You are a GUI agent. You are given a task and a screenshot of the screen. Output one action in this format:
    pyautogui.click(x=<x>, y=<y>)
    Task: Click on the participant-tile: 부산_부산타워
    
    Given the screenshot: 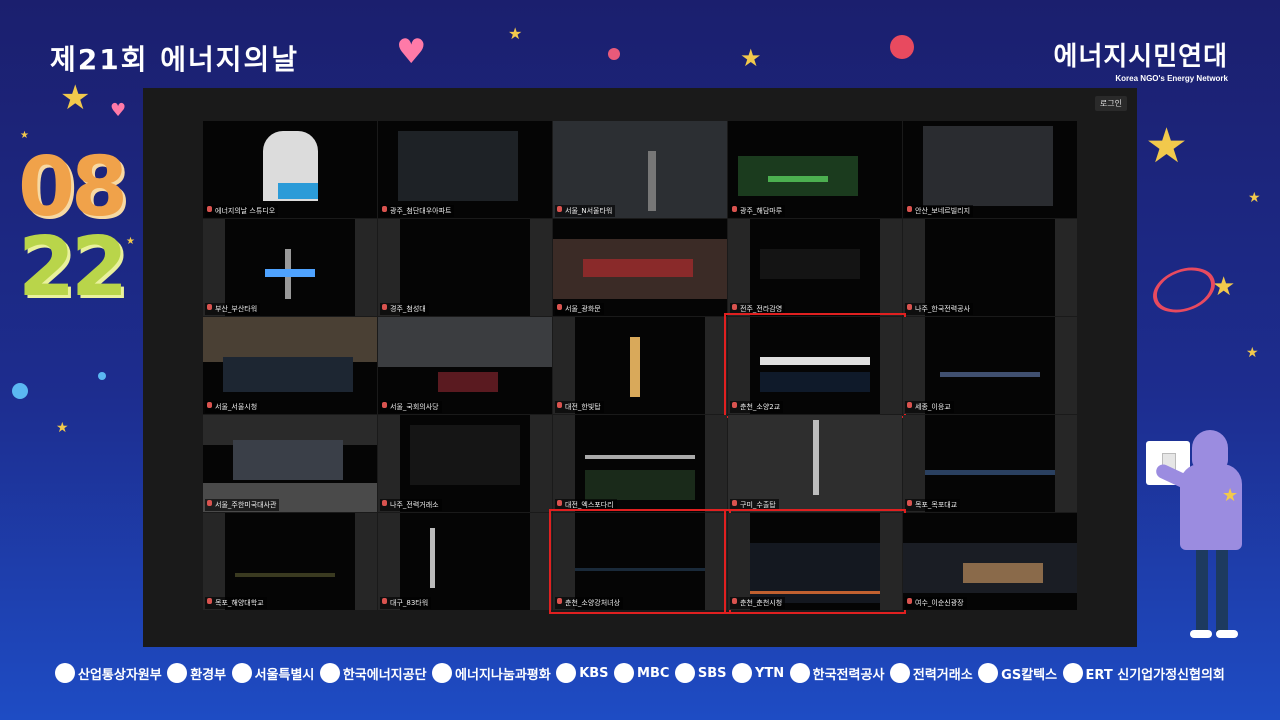 What is the action you would take?
    pyautogui.click(x=290, y=267)
    